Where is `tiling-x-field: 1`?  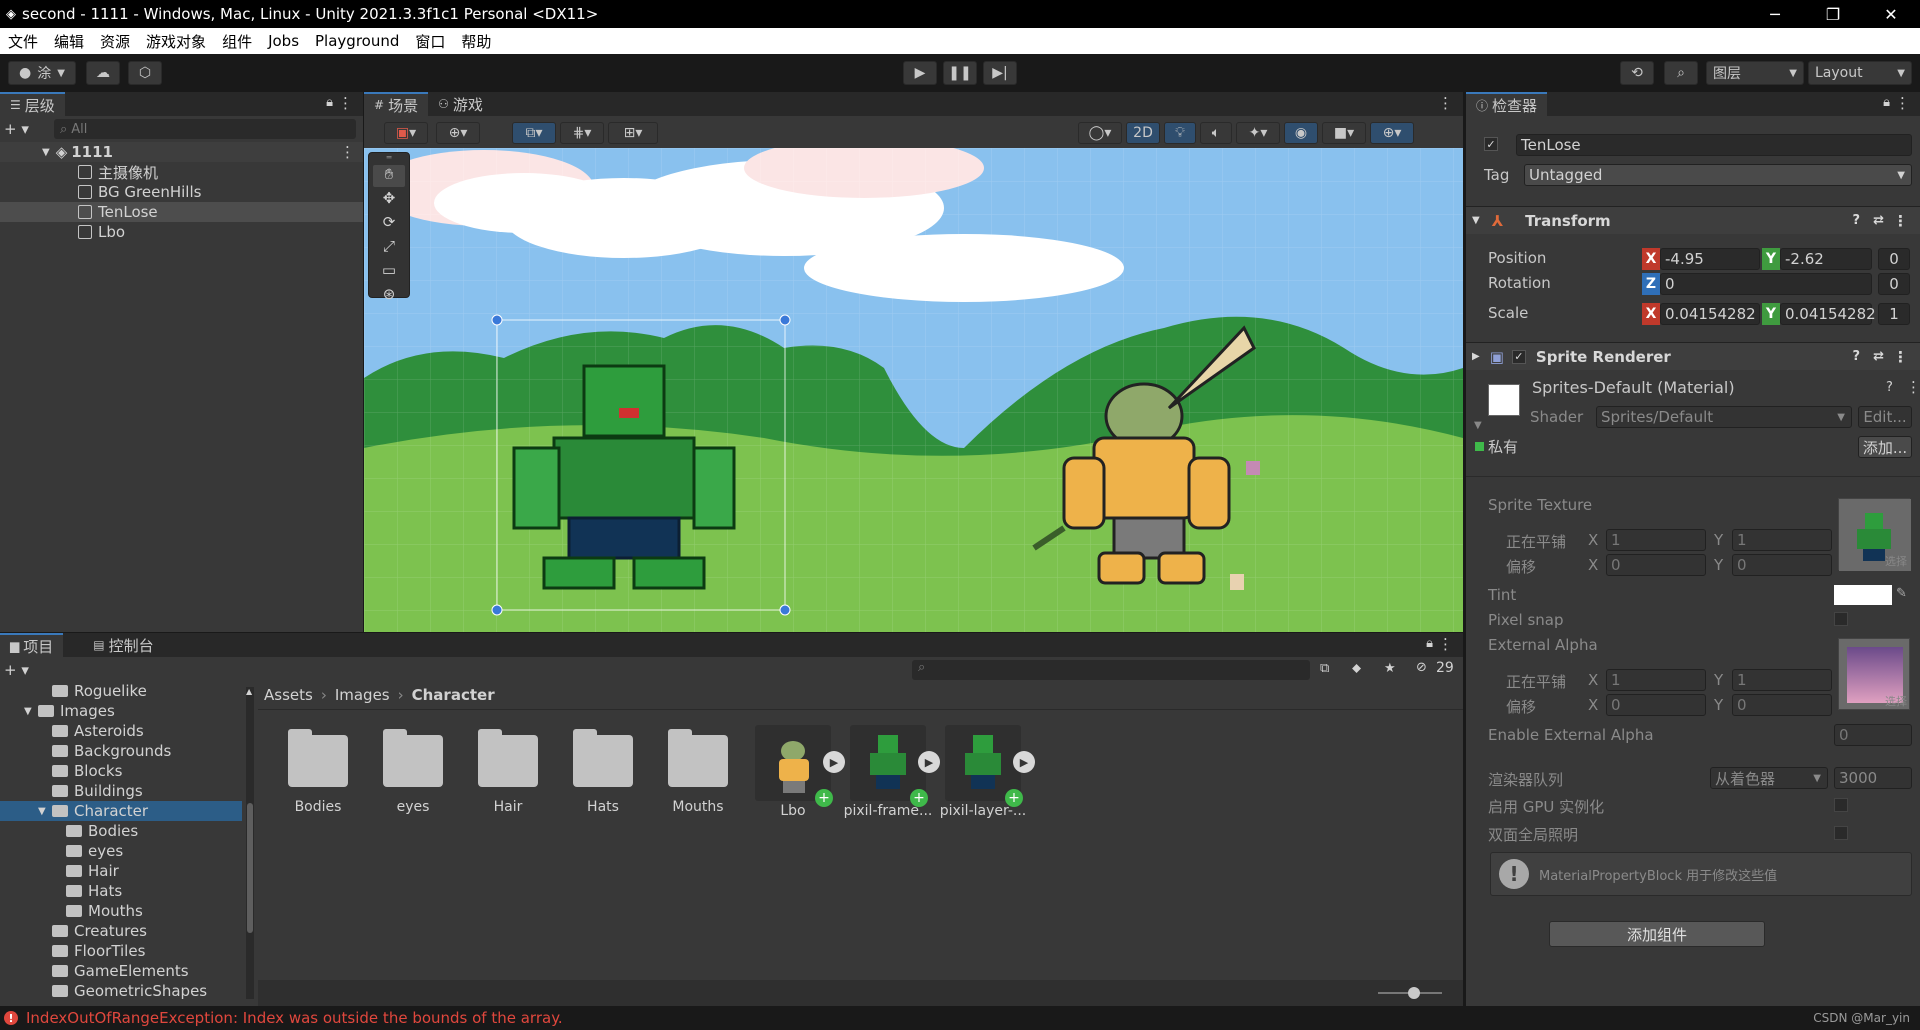 tiling-x-field: 1 is located at coordinates (1656, 540).